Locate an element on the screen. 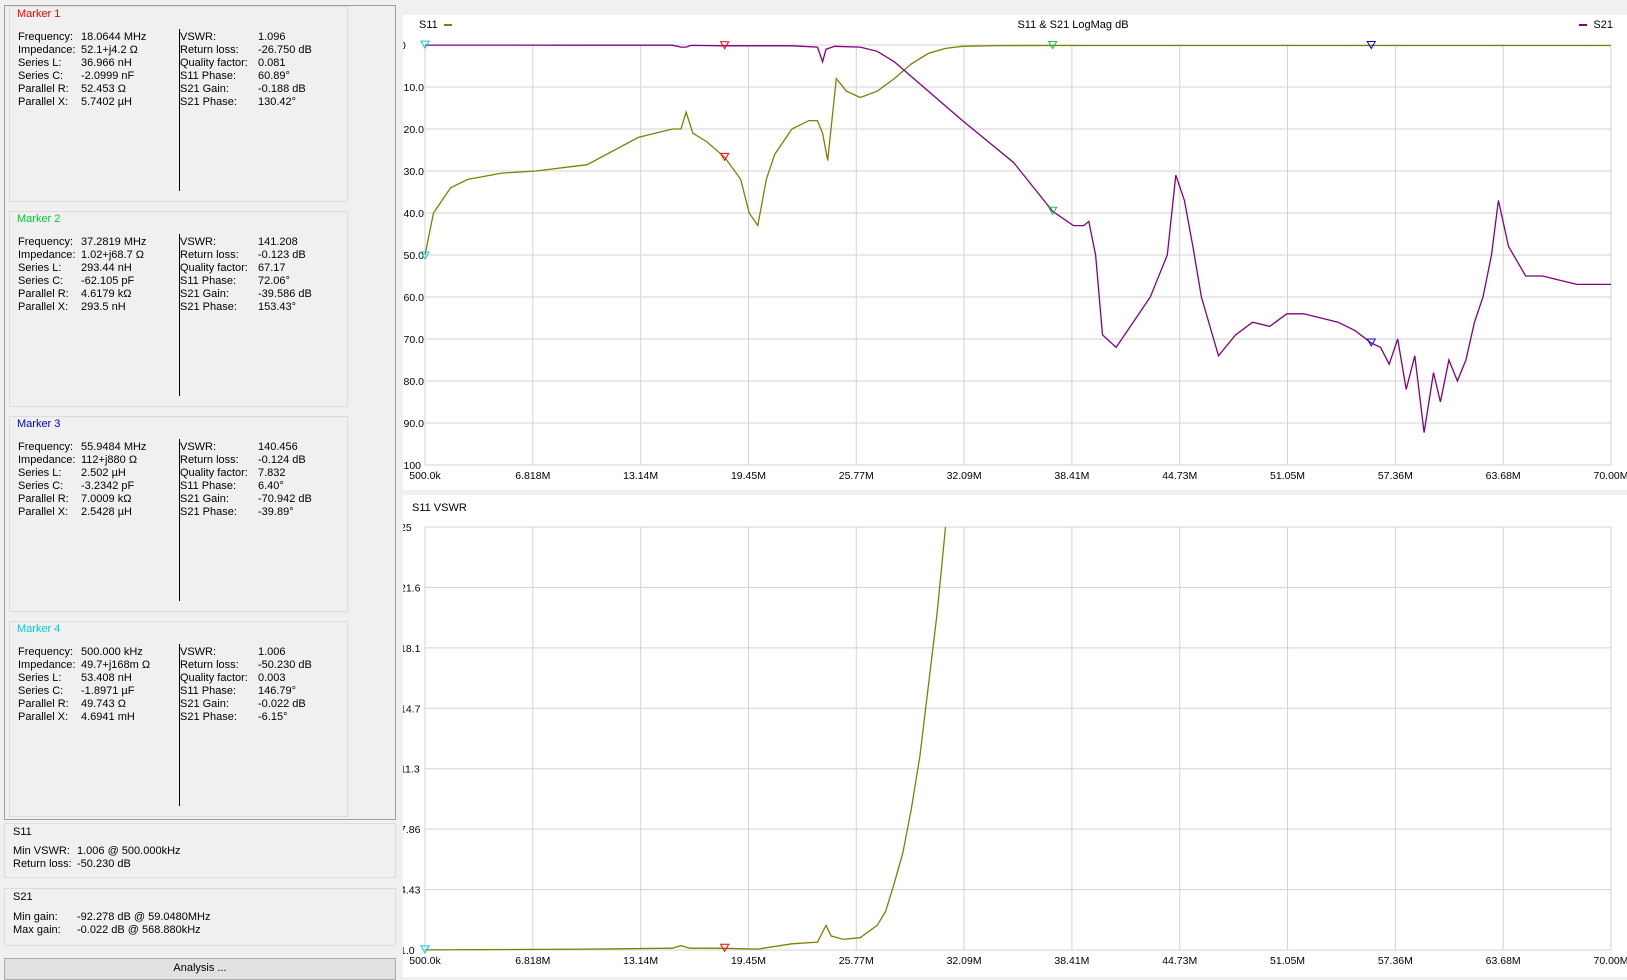  x-tick-label: 19.45M is located at coordinates (748, 961).